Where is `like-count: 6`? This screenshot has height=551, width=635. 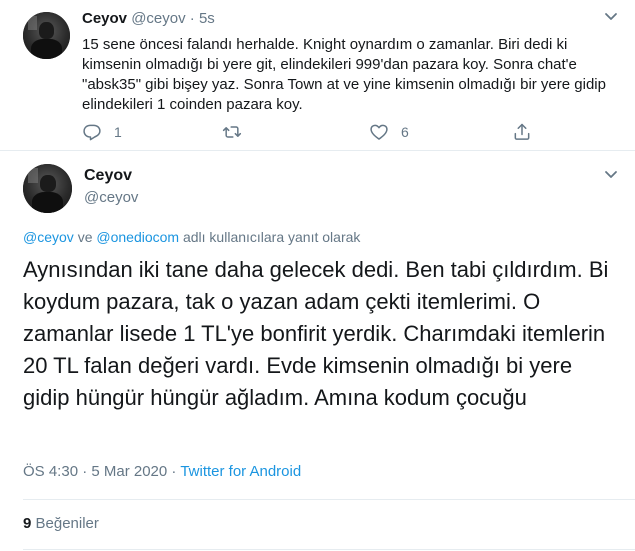 like-count: 6 is located at coordinates (405, 132).